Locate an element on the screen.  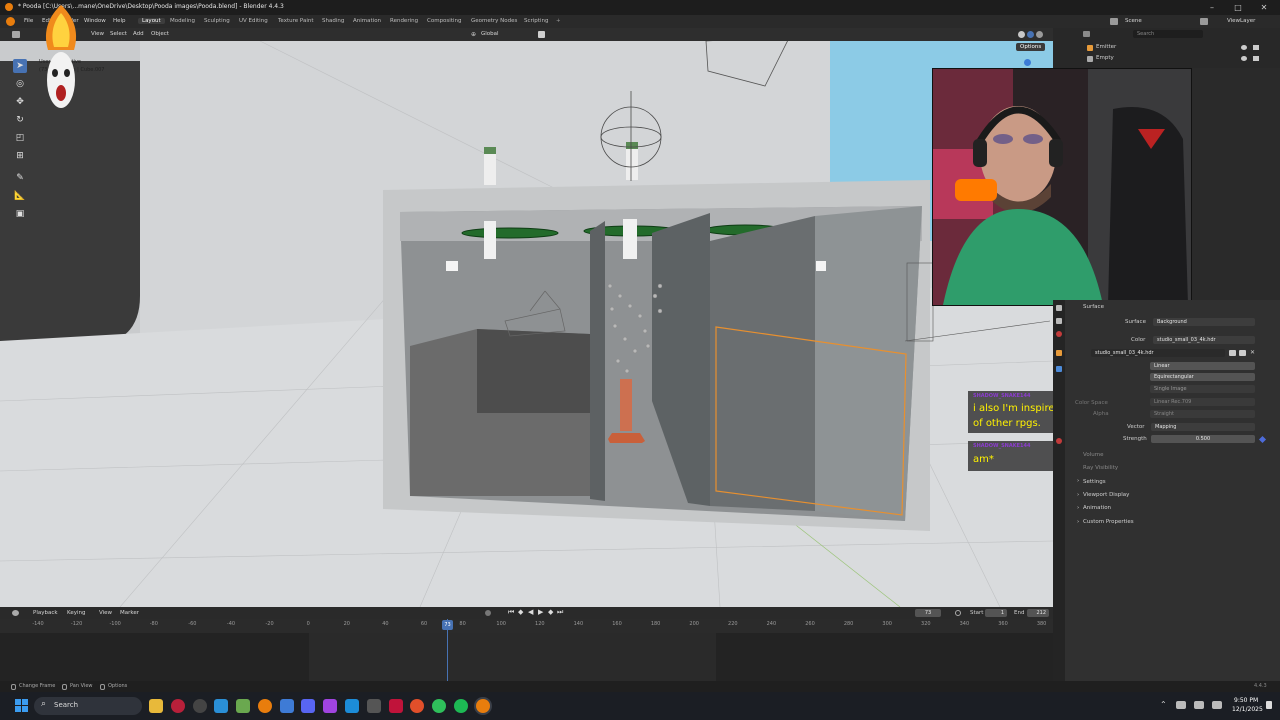
scene-selector: Scene is located at coordinates (1133, 21).